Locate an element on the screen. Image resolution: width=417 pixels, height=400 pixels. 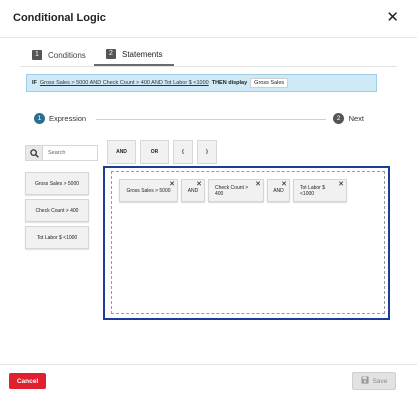
chip-label: Tot Labor $ <1000 is located at coordinates (313, 190).